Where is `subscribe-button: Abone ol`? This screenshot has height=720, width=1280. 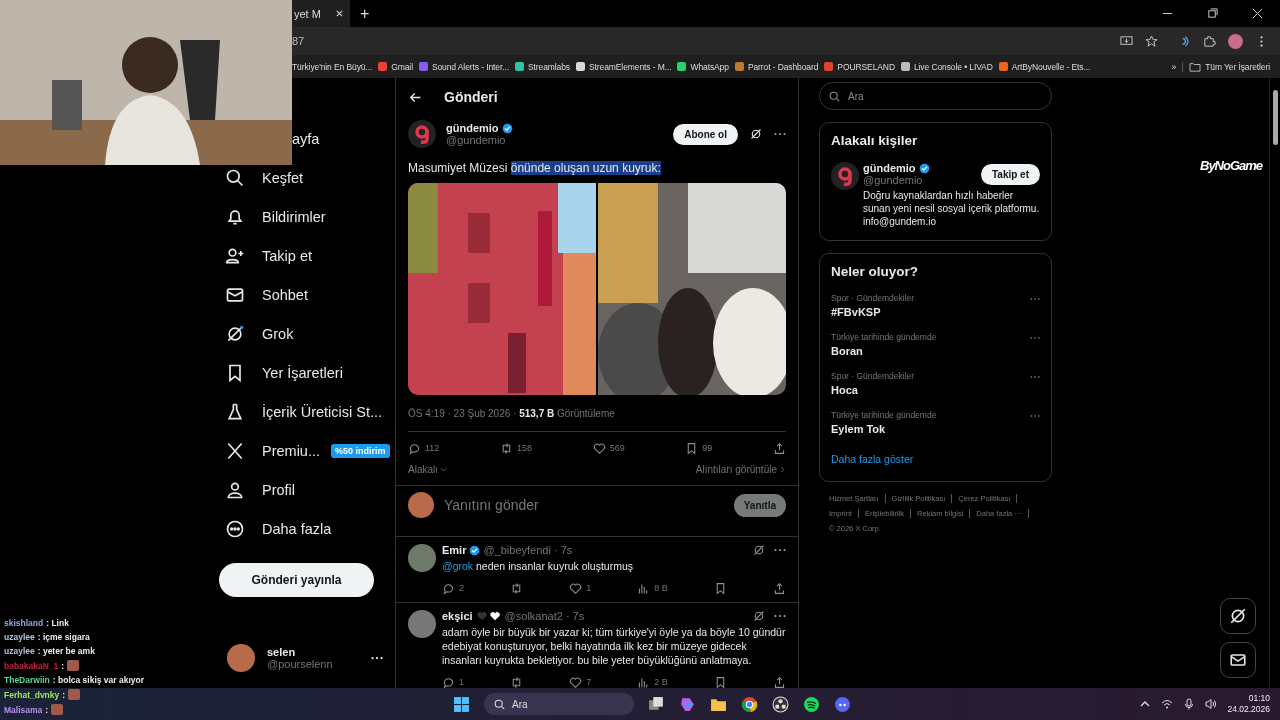
subscribe-button: Abone ol is located at coordinates (705, 134).